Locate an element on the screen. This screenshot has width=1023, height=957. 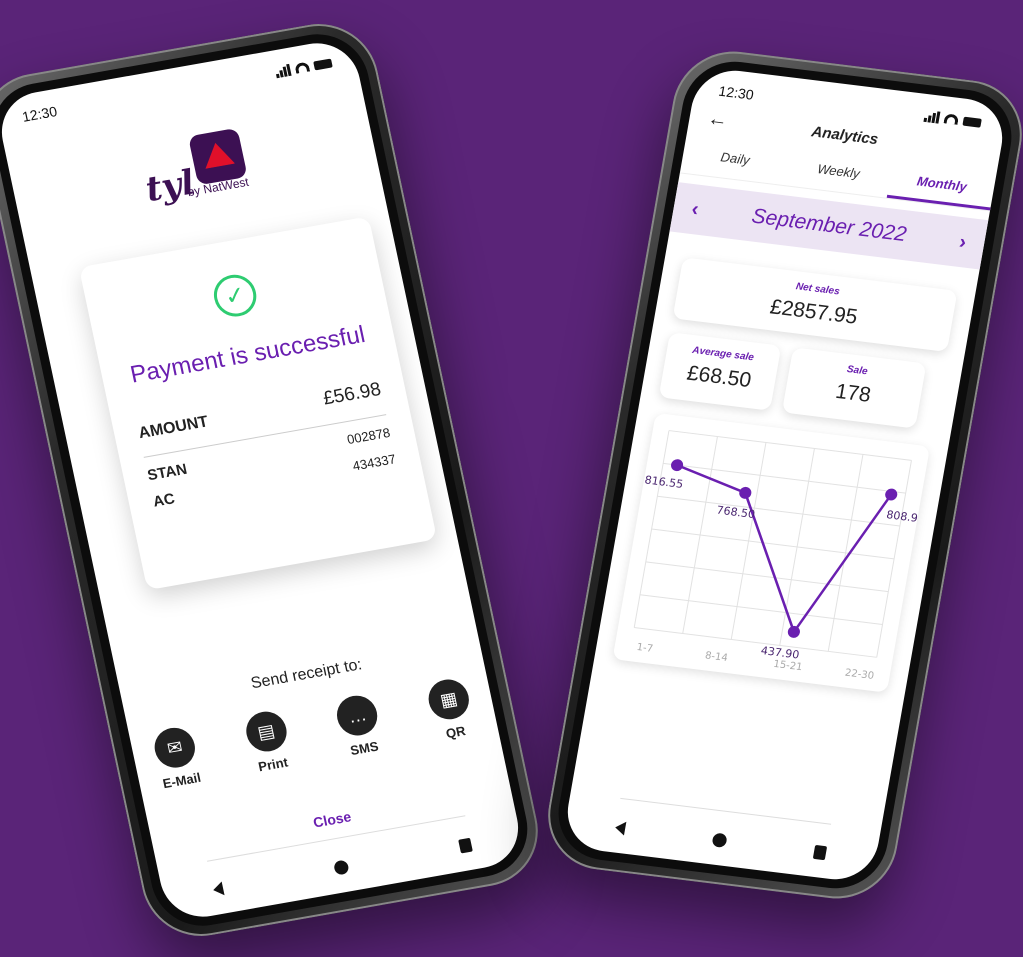
payment-title: Payment is successful is located at coordinates (247, 354).